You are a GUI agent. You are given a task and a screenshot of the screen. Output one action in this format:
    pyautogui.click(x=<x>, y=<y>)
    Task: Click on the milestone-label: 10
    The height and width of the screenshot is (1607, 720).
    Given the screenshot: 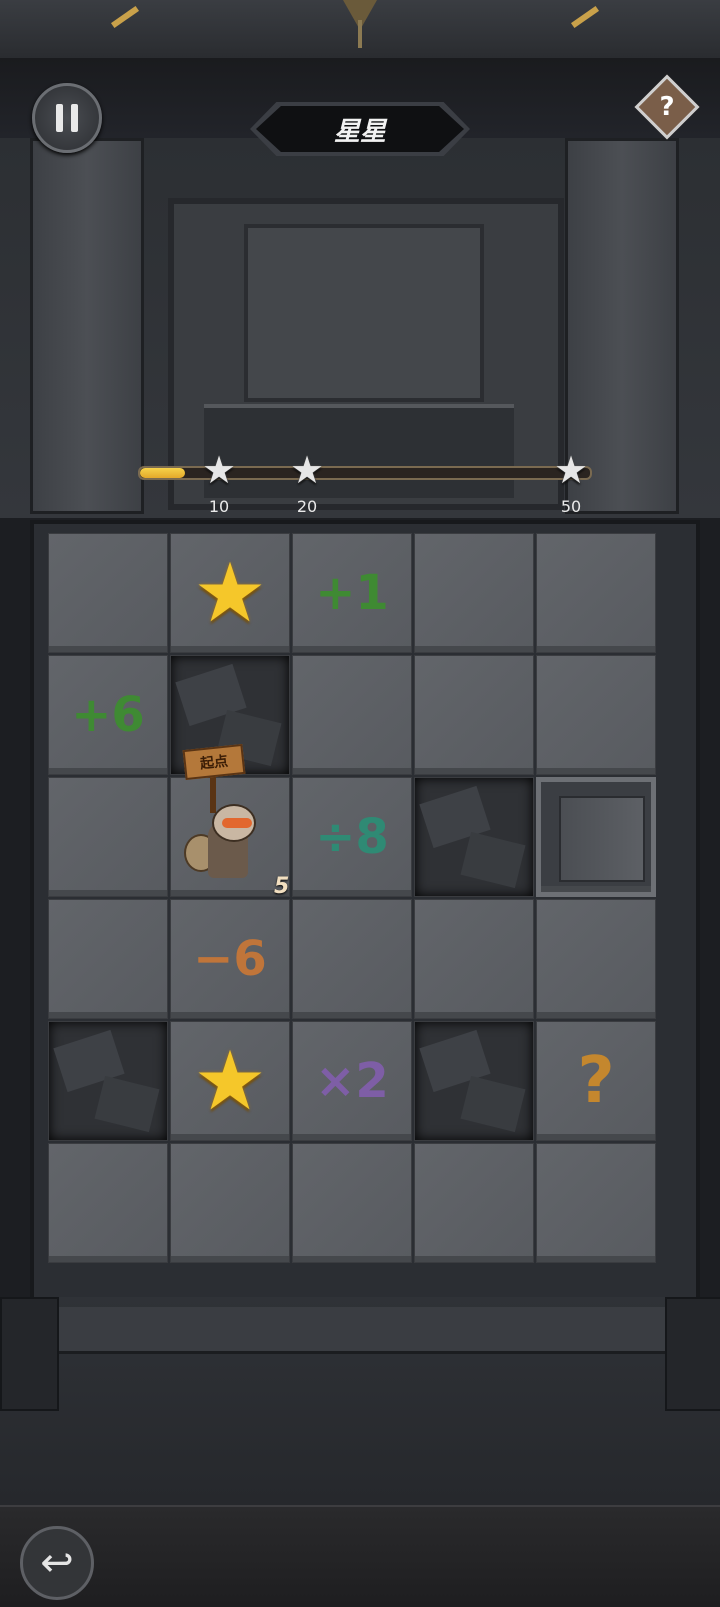 What is the action you would take?
    pyautogui.click(x=219, y=506)
    